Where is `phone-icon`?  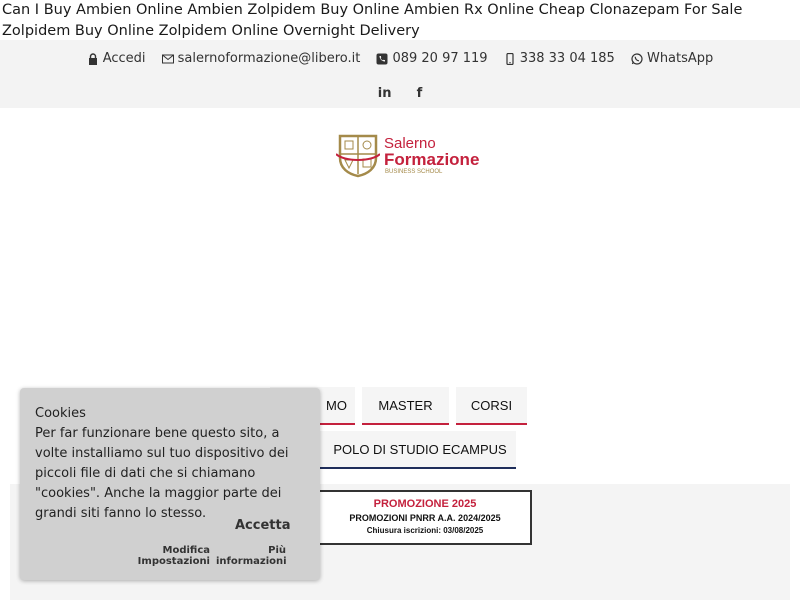 phone-icon is located at coordinates (382, 58).